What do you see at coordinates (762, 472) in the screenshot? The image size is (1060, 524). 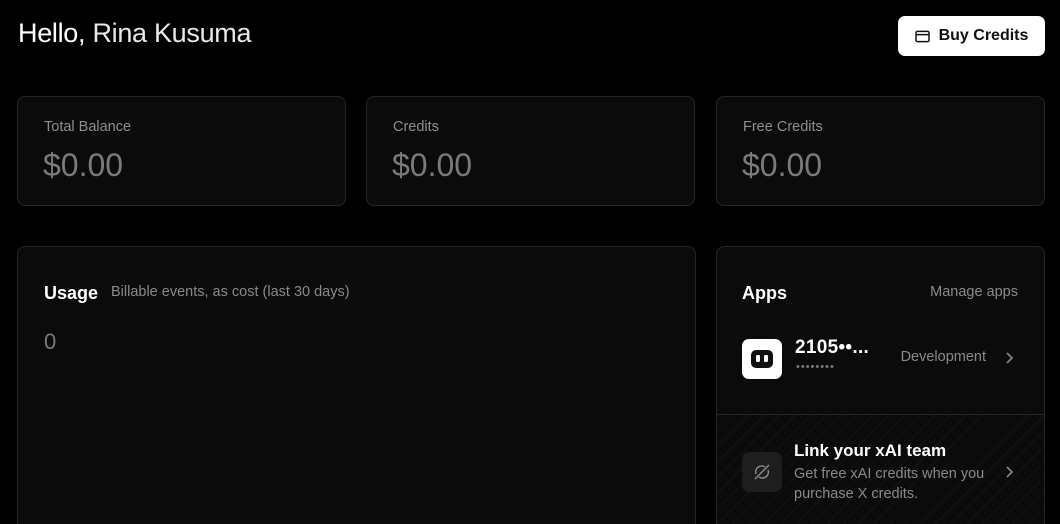 I see `link-broken-icon` at bounding box center [762, 472].